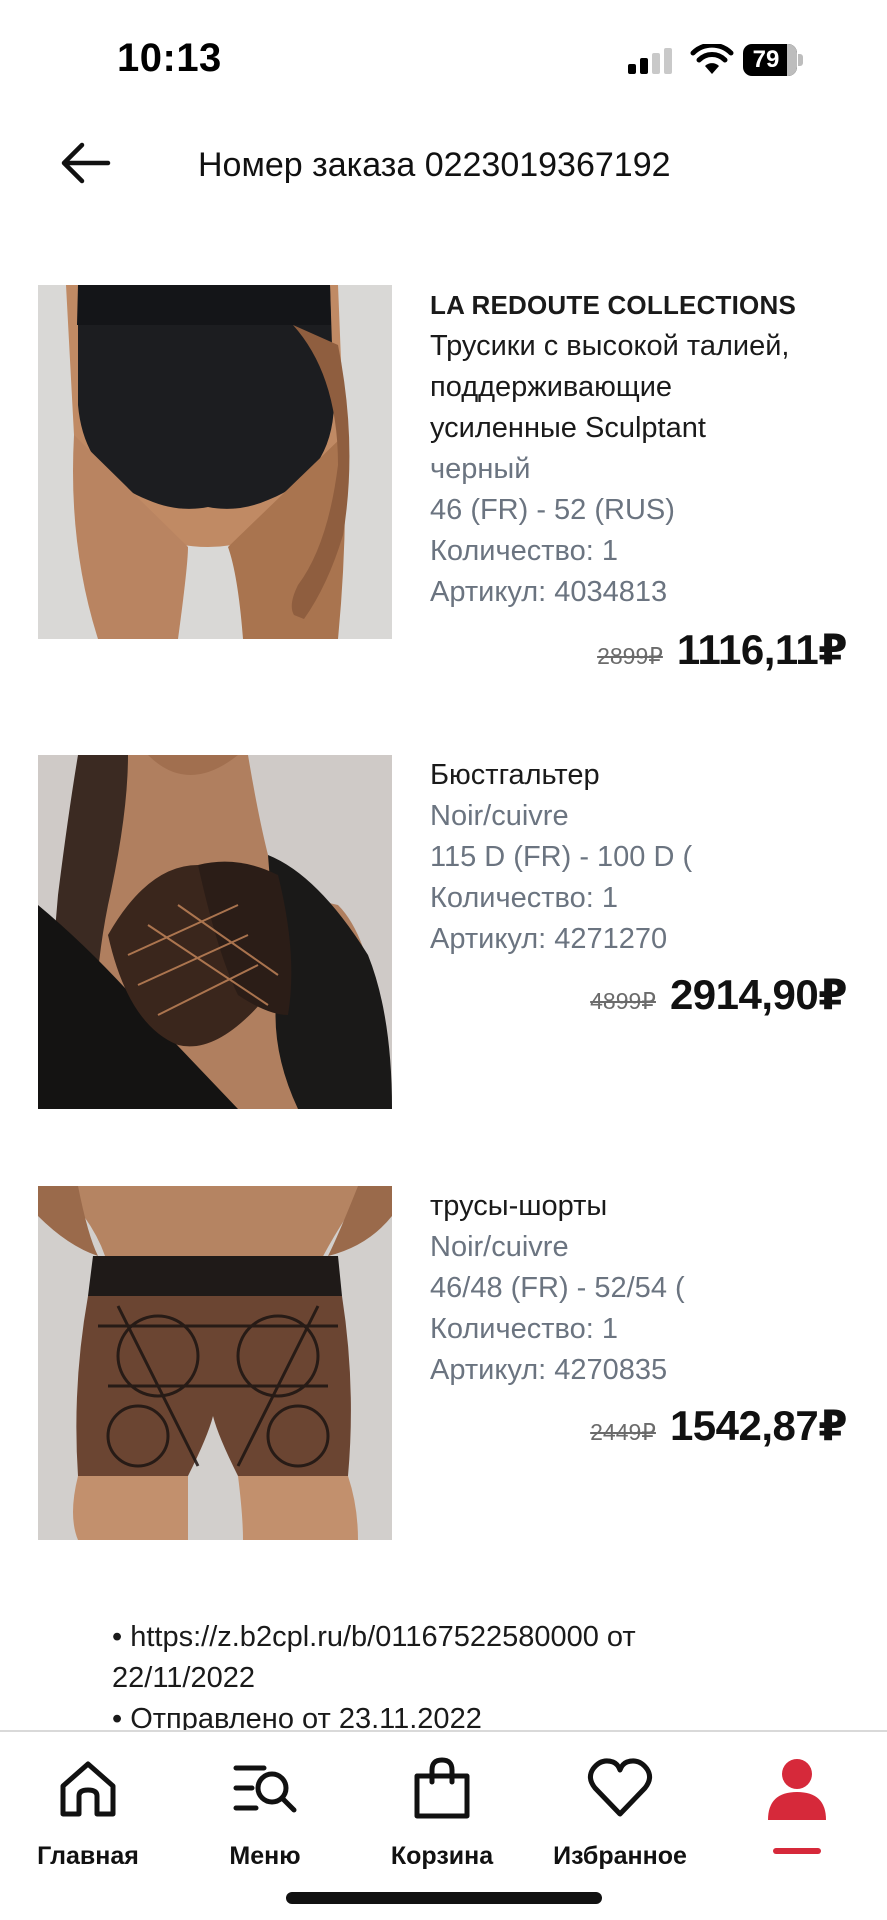 The image size is (887, 1920). What do you see at coordinates (442, 1856) in the screenshot?
I see `tab-label: Корзина` at bounding box center [442, 1856].